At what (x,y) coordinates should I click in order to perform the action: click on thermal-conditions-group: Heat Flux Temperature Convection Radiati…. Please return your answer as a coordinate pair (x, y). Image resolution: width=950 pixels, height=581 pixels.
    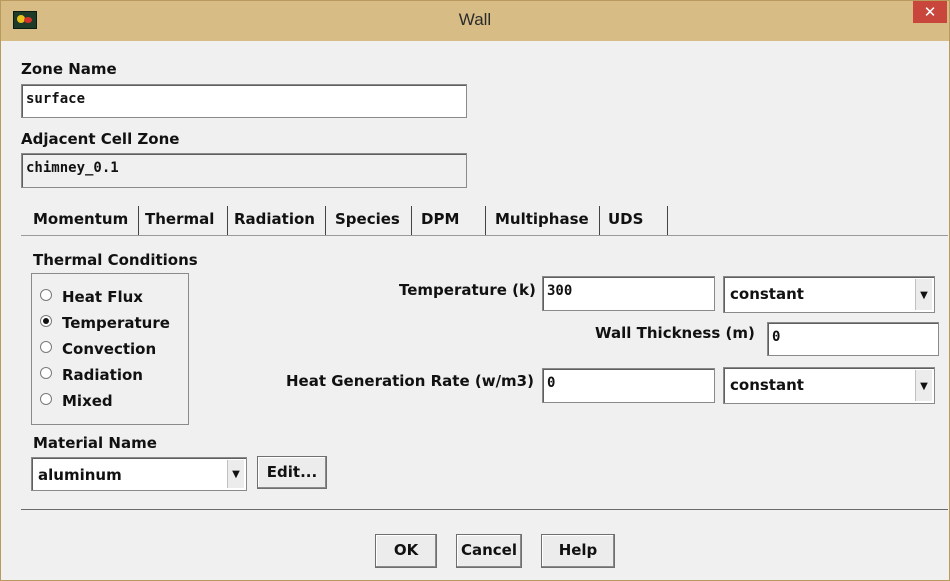
    Looking at the image, I should click on (110, 349).